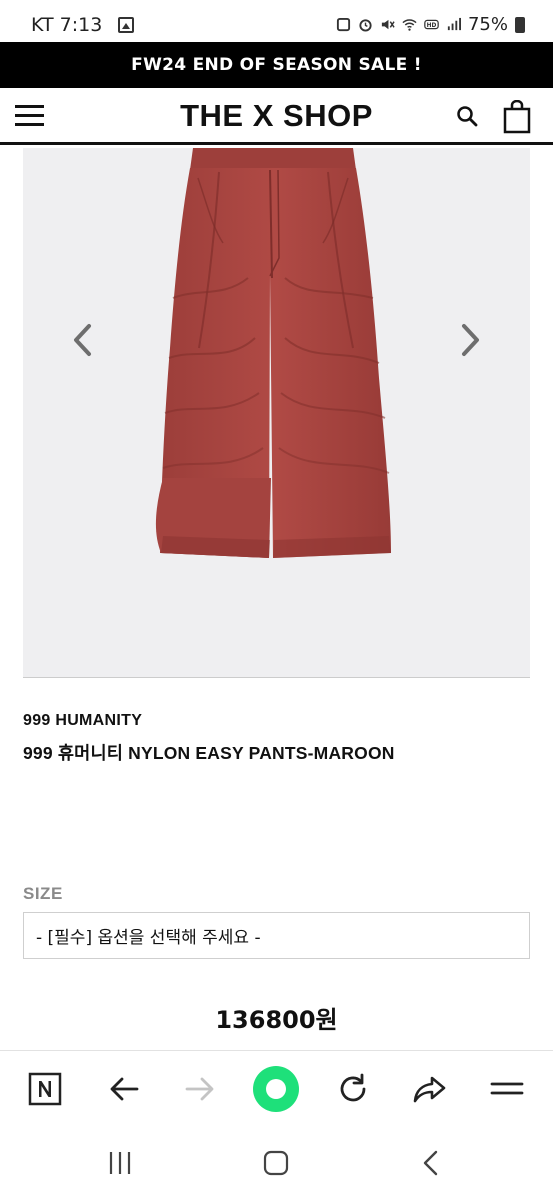 The height and width of the screenshot is (1200, 553). I want to click on chevron-left-icon, so click(430, 1163).